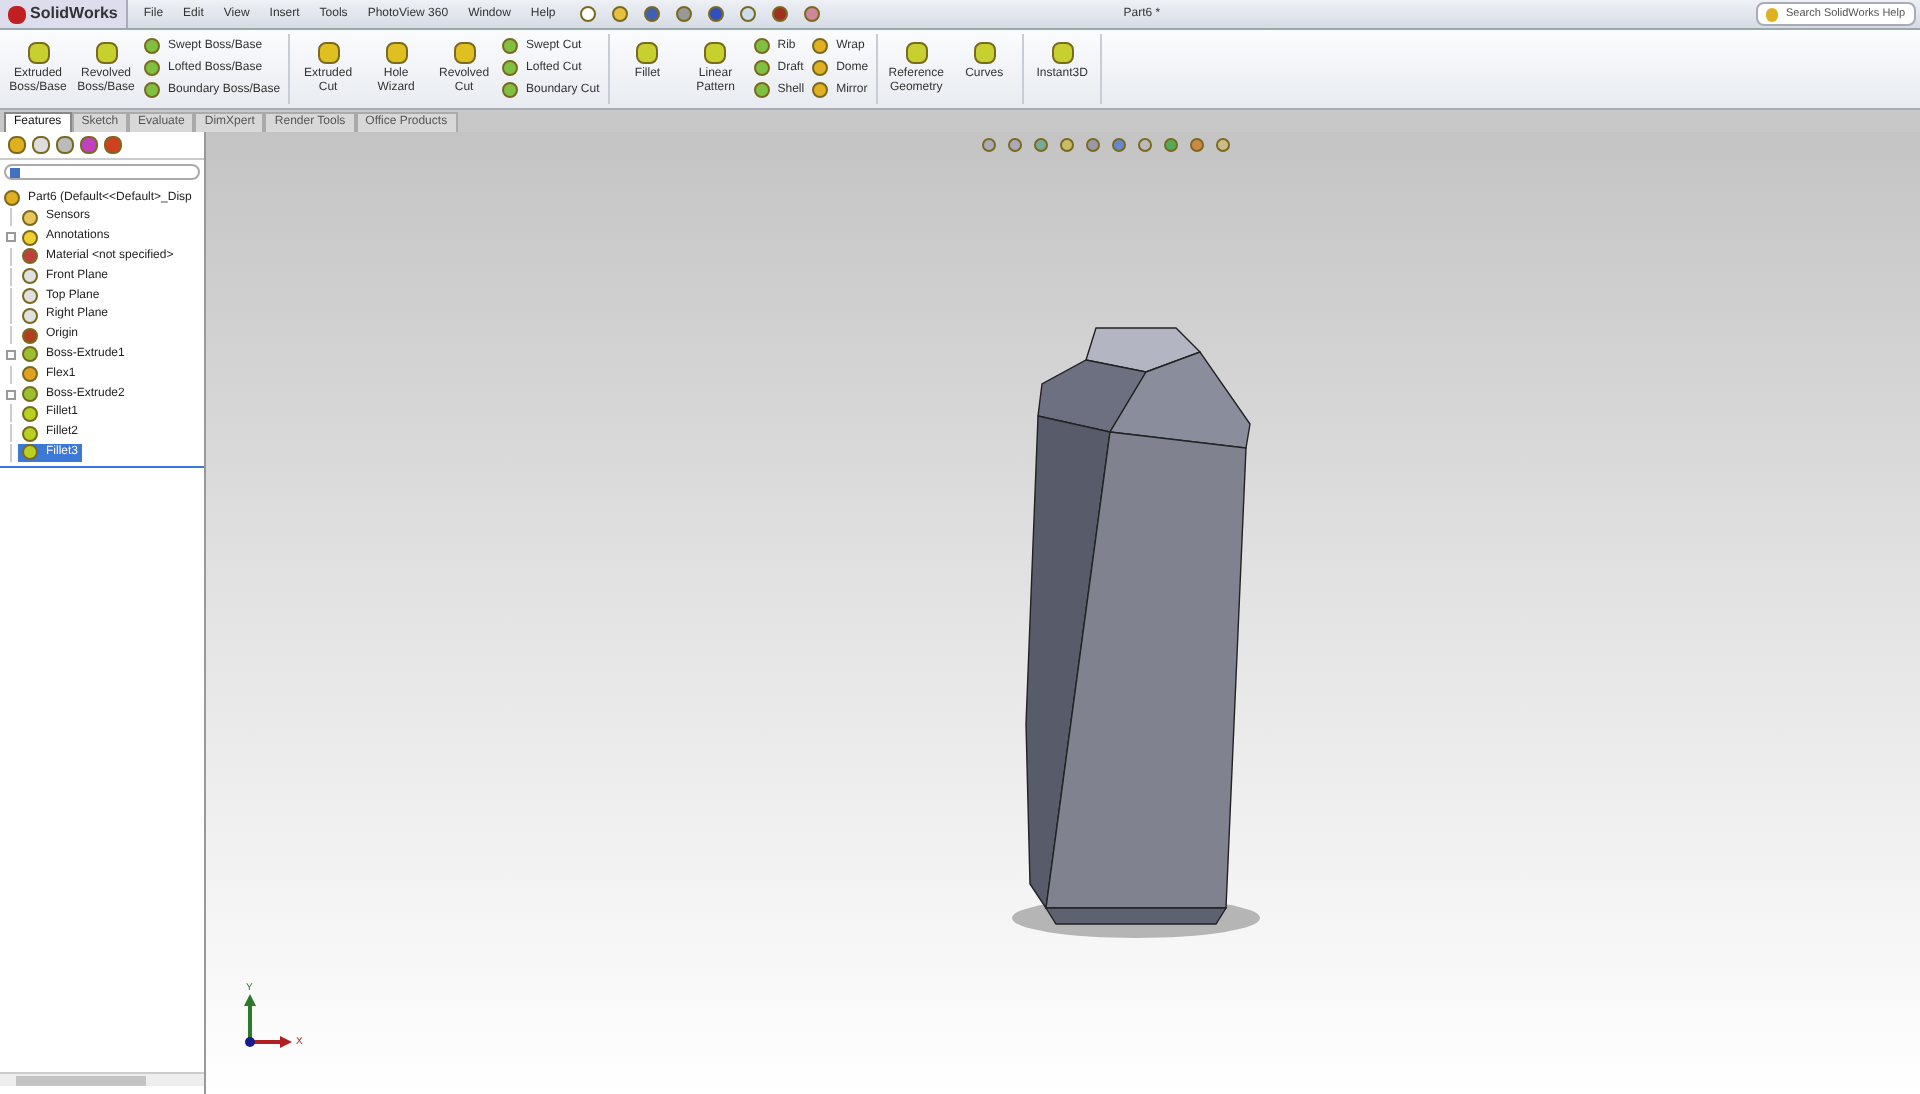 Image resolution: width=1920 pixels, height=1094 pixels. What do you see at coordinates (64, 14) in the screenshot?
I see `app-logo: SolidWorks` at bounding box center [64, 14].